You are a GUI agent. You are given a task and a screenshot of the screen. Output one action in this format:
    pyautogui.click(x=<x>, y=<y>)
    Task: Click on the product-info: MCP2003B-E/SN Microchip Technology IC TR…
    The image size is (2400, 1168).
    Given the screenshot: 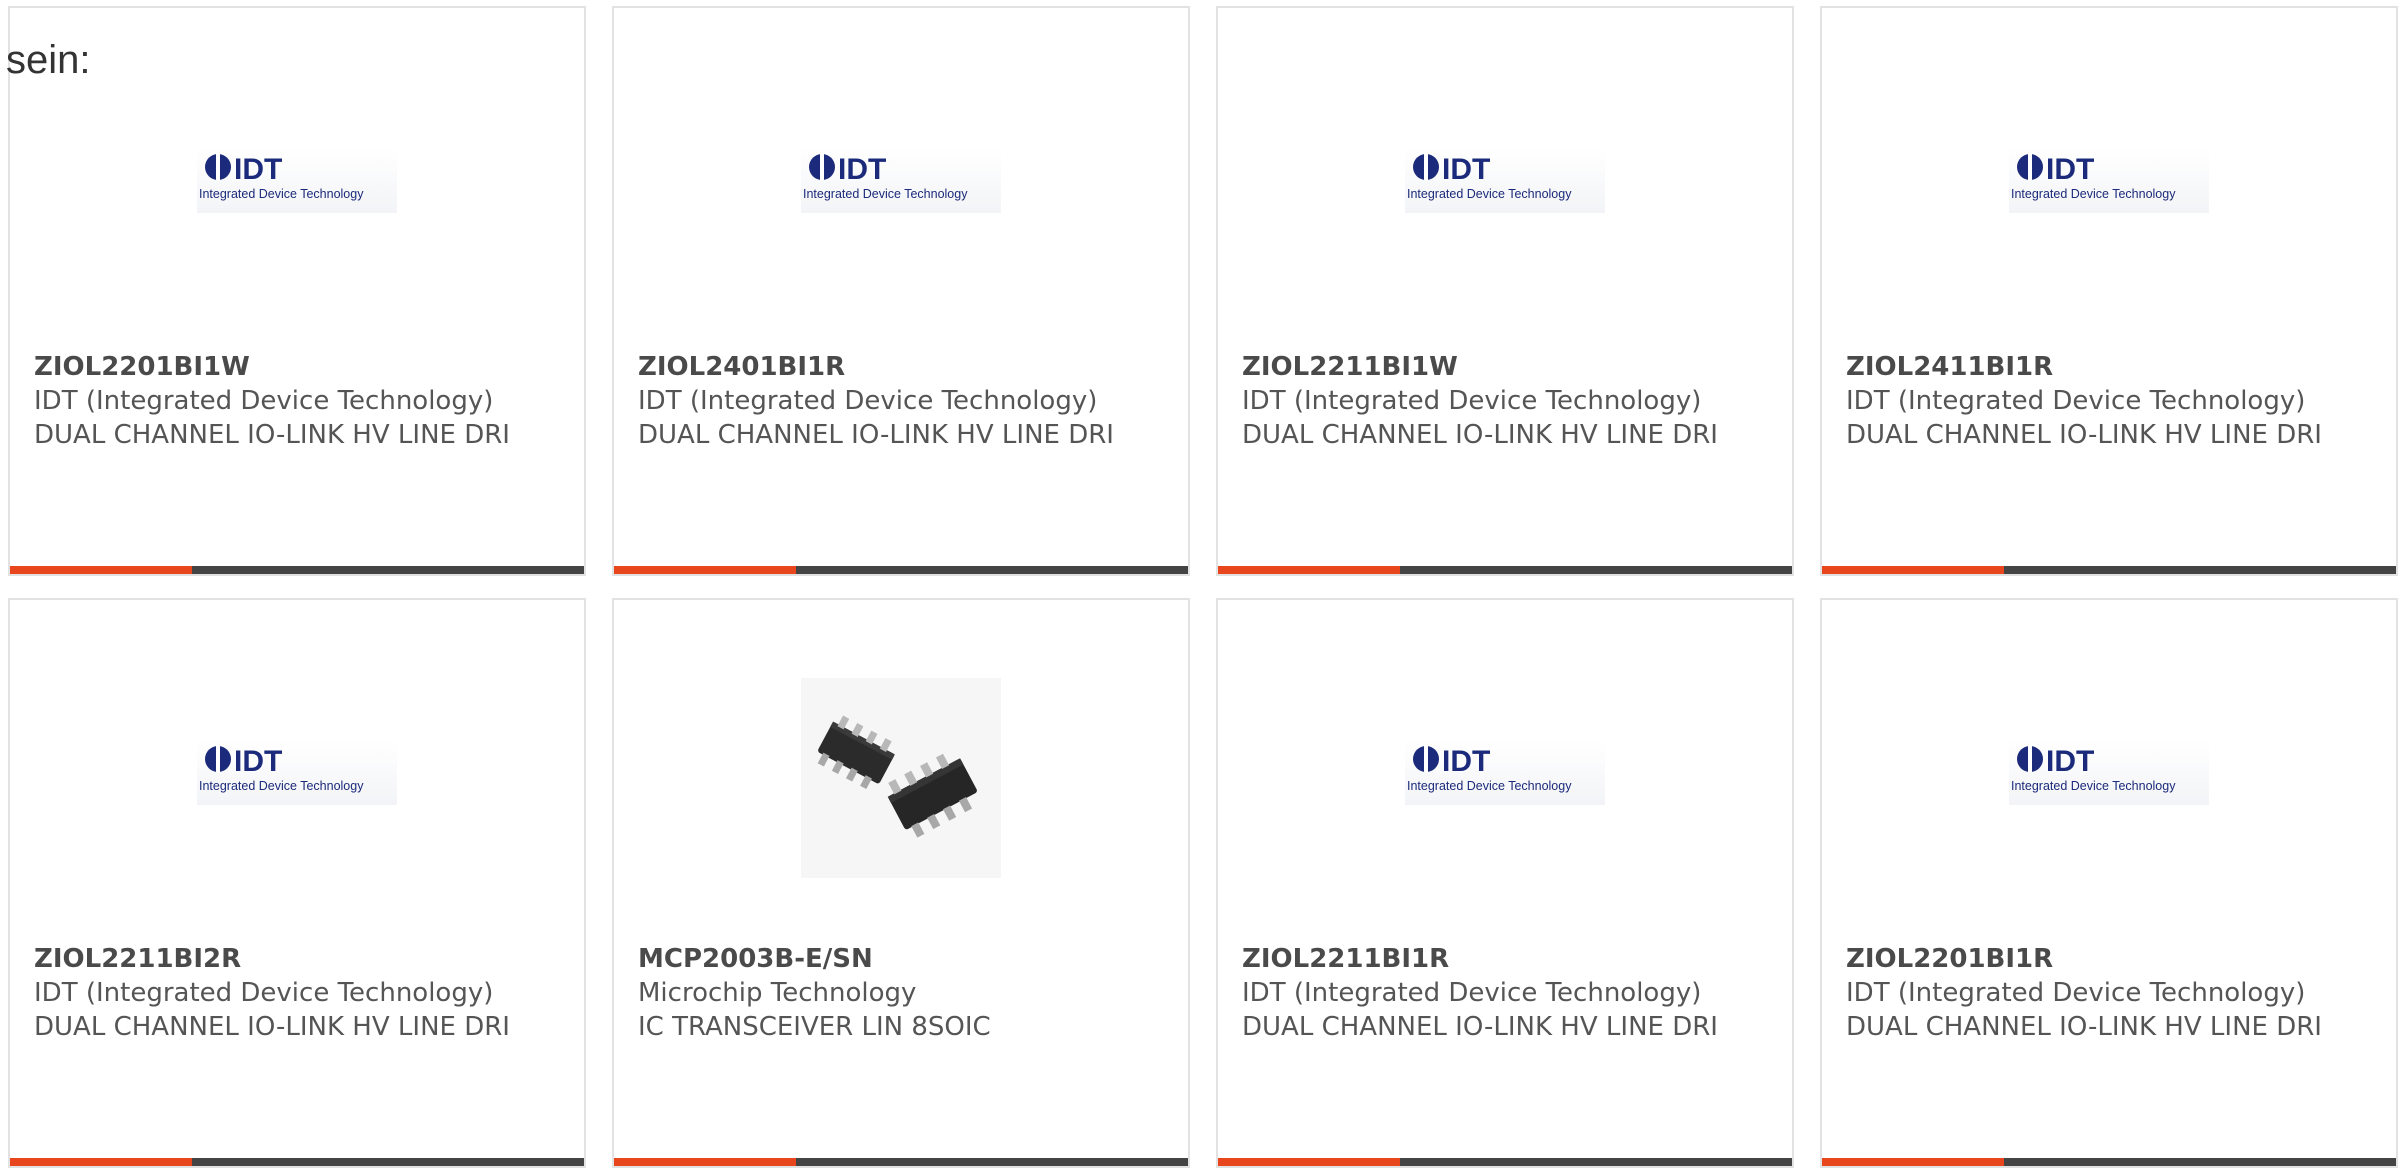 What is the action you would take?
    pyautogui.click(x=878, y=993)
    